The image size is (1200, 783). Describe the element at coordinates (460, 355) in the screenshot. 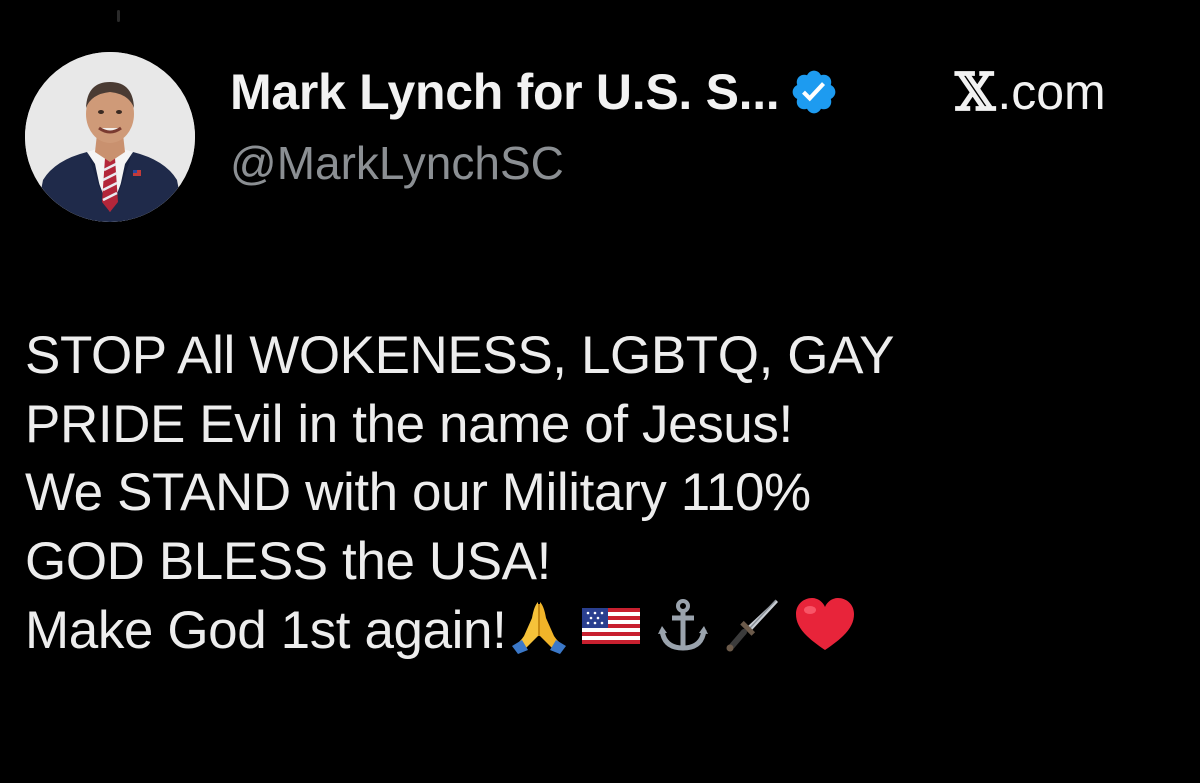

I see `tweet-line: STOP All WOKENESS, LGBTQ, GAY` at that location.